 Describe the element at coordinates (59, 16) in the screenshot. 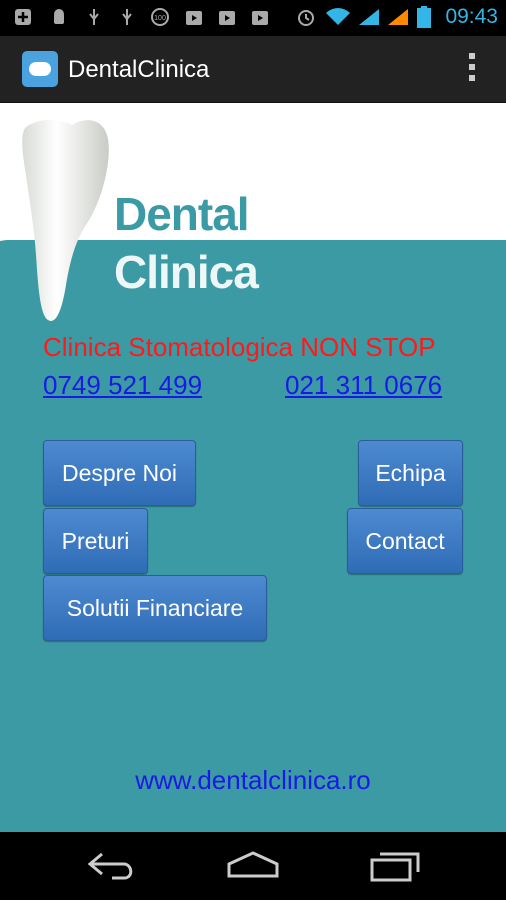

I see `android-debug-icon` at that location.